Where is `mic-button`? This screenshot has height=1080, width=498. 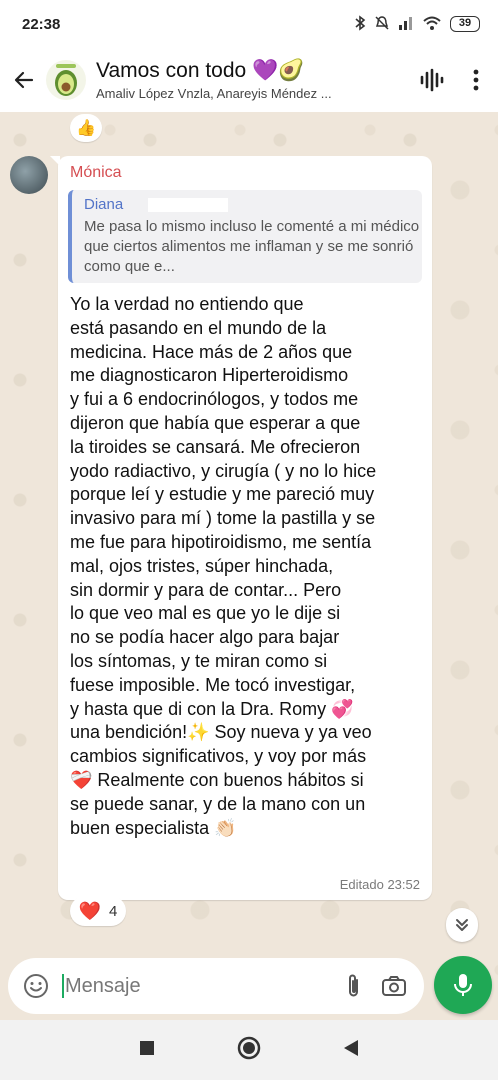 mic-button is located at coordinates (463, 985).